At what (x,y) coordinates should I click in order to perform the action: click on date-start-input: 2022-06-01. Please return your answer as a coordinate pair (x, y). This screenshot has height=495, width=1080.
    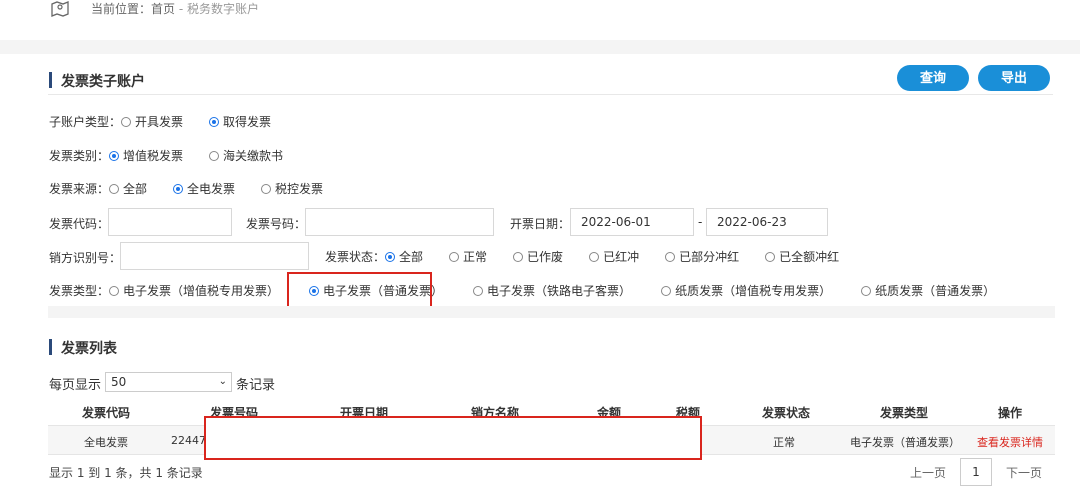
    Looking at the image, I should click on (632, 222).